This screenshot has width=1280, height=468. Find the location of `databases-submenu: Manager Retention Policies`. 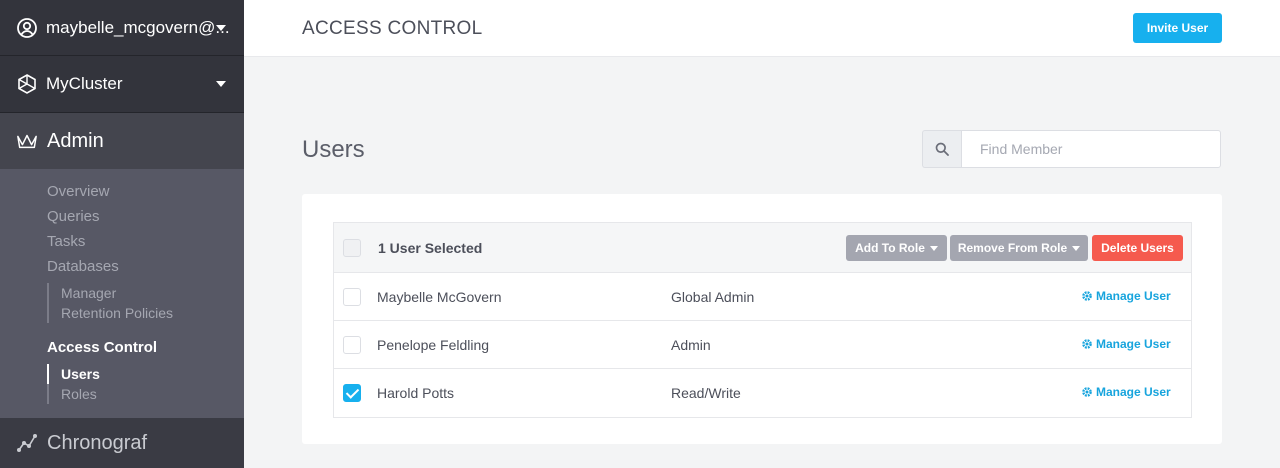

databases-submenu: Manager Retention Policies is located at coordinates (110, 303).